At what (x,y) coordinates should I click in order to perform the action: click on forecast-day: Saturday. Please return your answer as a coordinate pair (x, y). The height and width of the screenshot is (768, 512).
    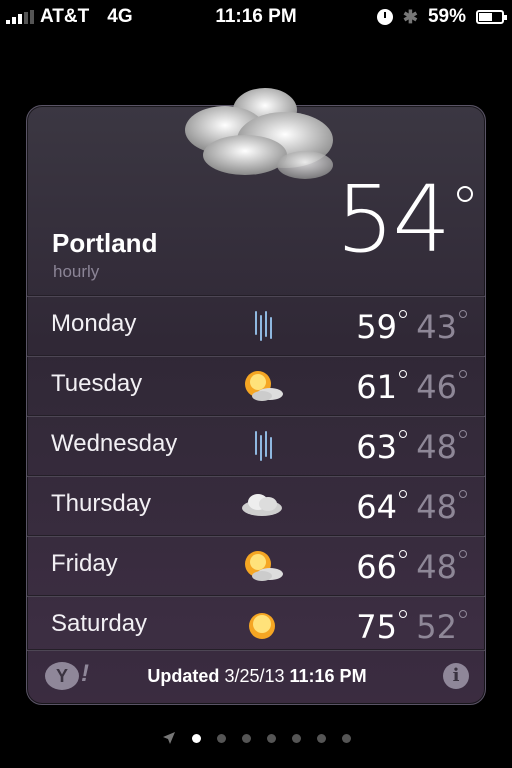
    Looking at the image, I should click on (99, 623).